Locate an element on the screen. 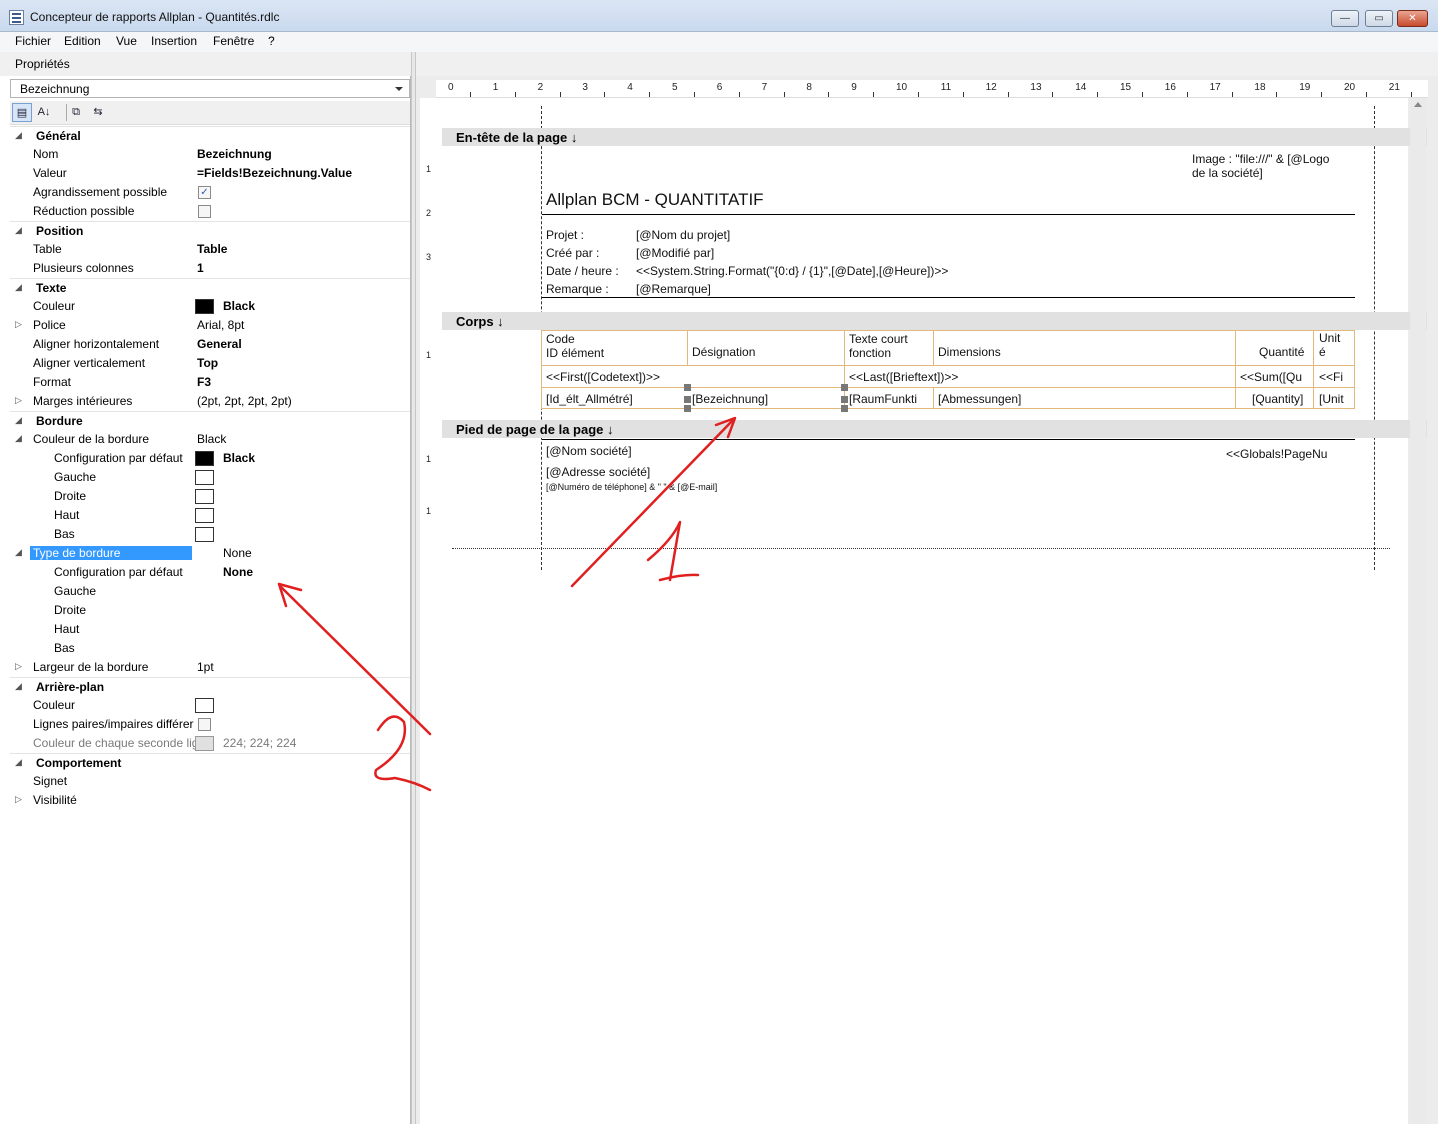 This screenshot has width=1438, height=1124. property-row: Agrandissement possible ✓ is located at coordinates (210, 192).